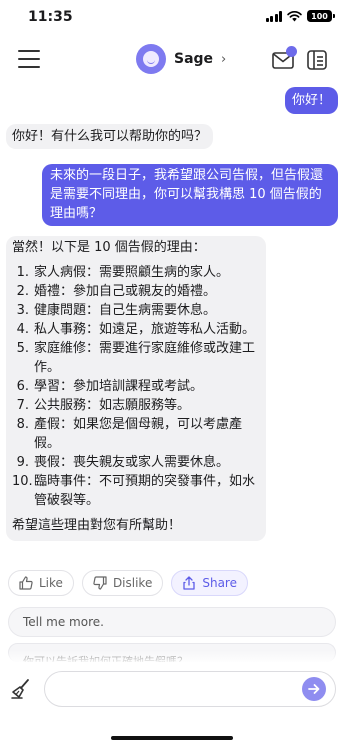 This screenshot has width=344, height=745. I want to click on layout-icon, so click(317, 60).